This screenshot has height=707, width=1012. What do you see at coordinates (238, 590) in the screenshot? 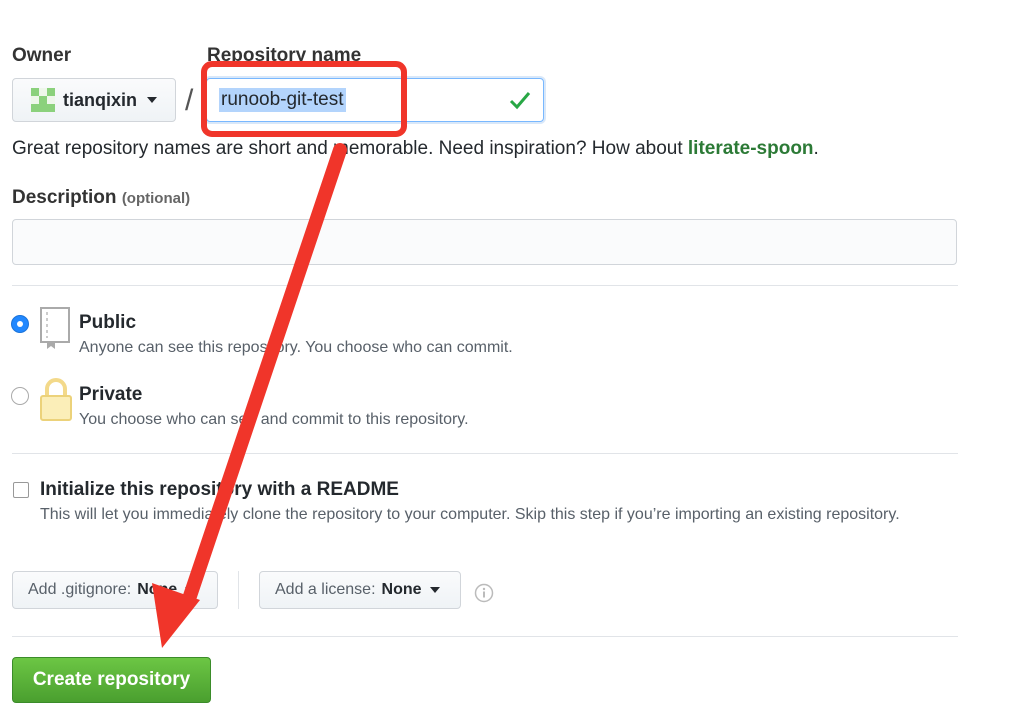
I see `vertical-divider` at bounding box center [238, 590].